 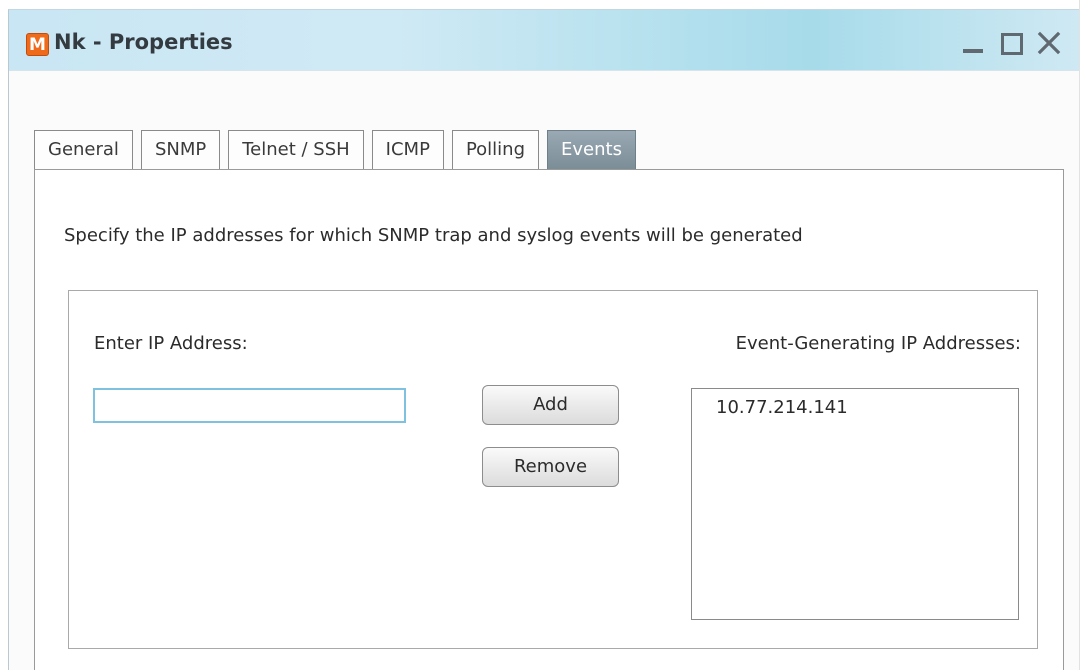 I want to click on window-controls, so click(x=1011, y=43).